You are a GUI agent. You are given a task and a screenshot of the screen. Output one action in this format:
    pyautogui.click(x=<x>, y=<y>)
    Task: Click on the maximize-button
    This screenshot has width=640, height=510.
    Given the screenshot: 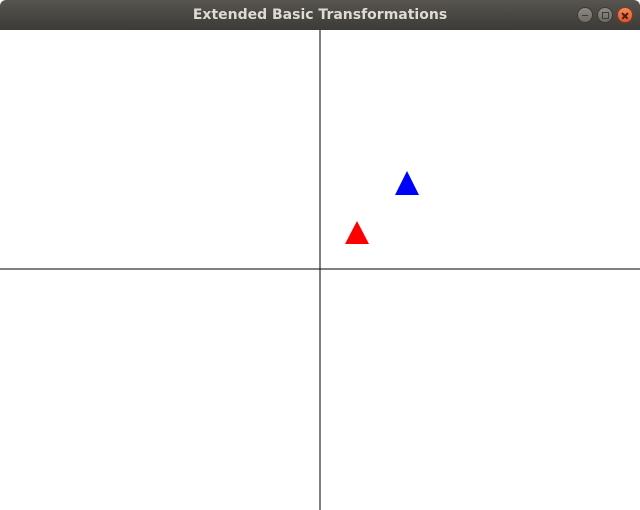 What is the action you would take?
    pyautogui.click(x=605, y=15)
    